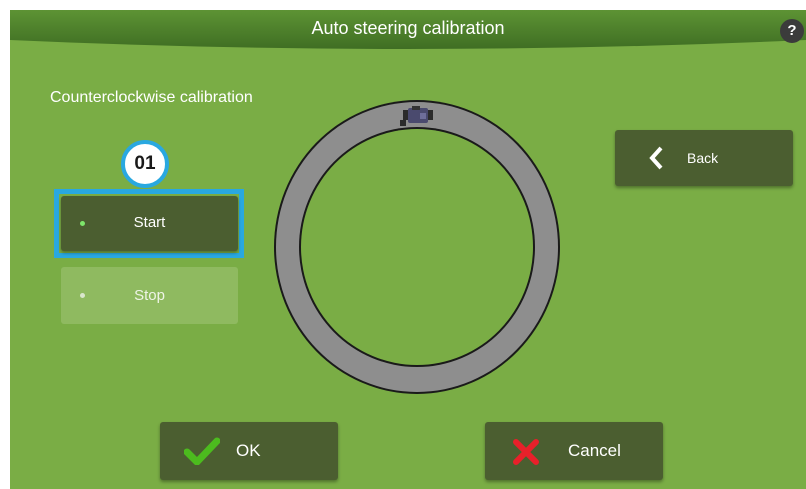 The width and height of the screenshot is (806, 489). Describe the element at coordinates (145, 164) in the screenshot. I see `step-badge: 01` at that location.